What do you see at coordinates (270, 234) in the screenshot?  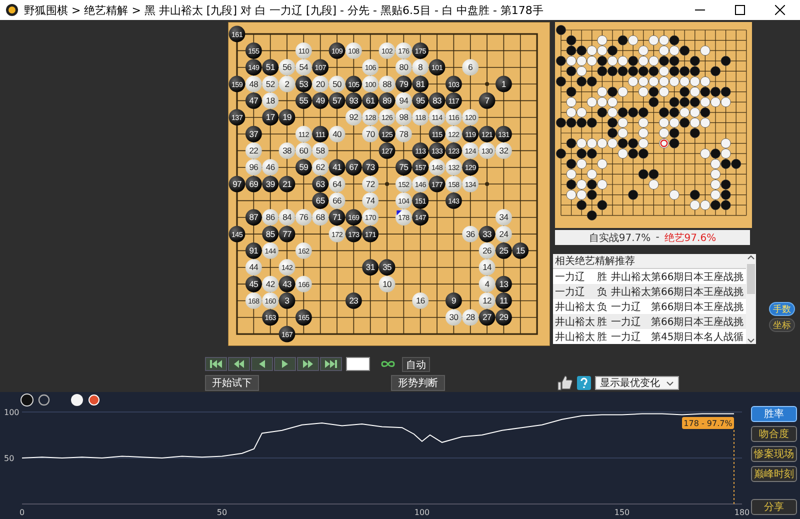 I see `go-stone: 85` at bounding box center [270, 234].